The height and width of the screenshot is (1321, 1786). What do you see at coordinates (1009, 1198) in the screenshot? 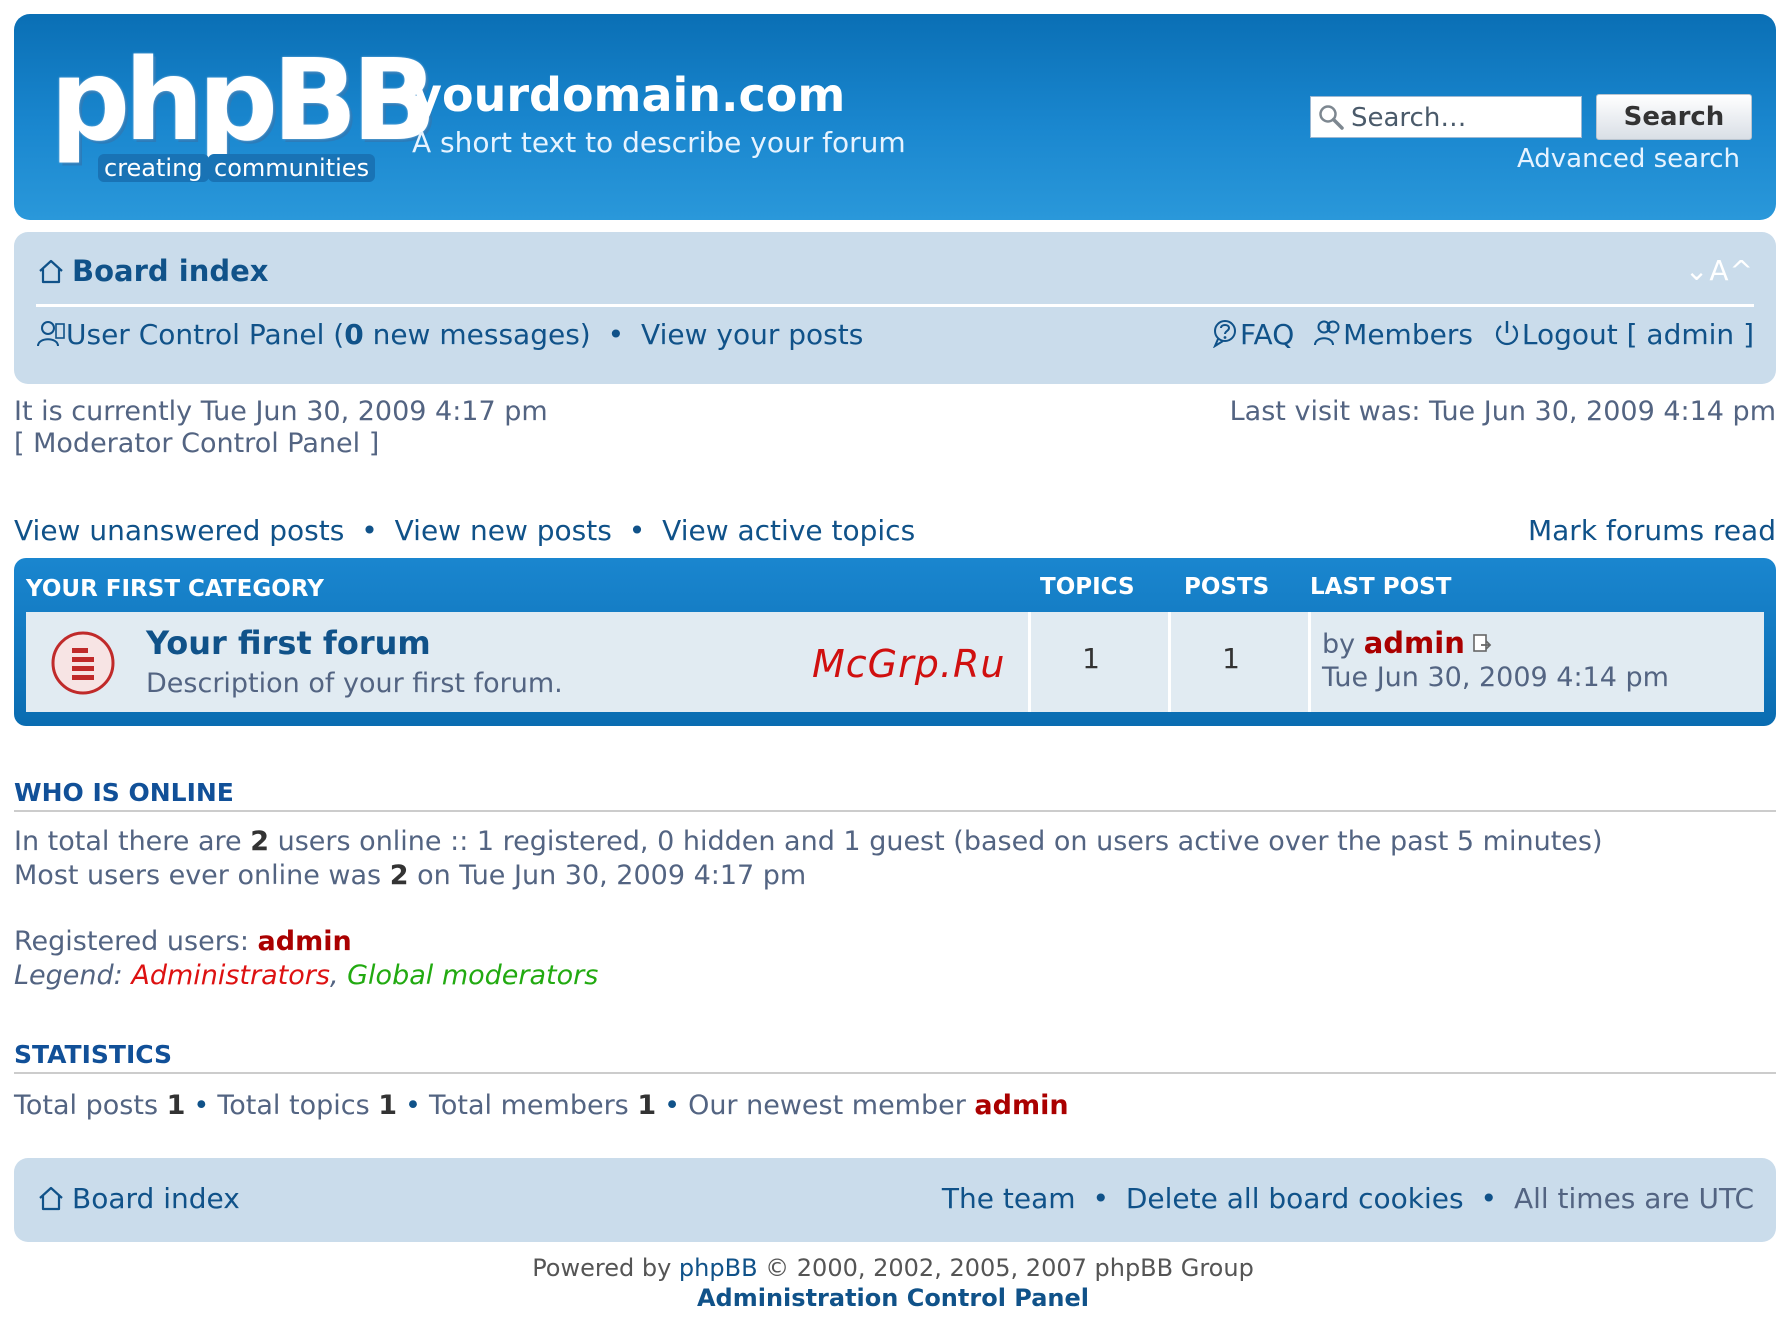
I see `the-team-link: The team` at bounding box center [1009, 1198].